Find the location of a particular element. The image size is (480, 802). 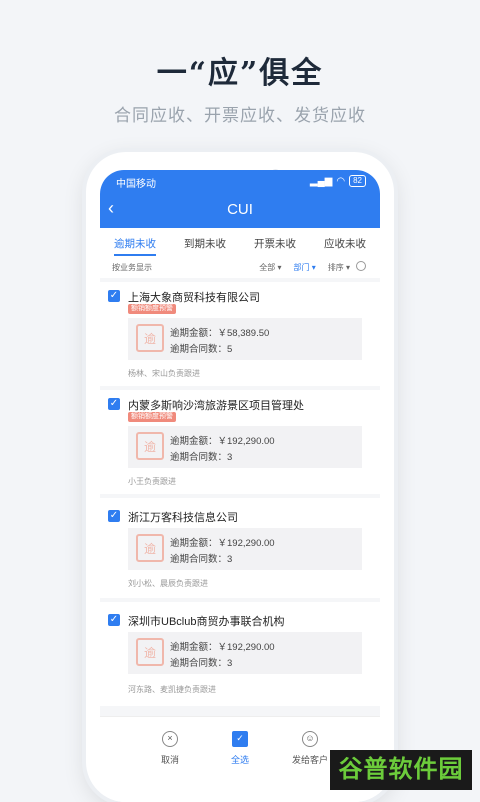

send-label: 发给客户 is located at coordinates (309, 760).